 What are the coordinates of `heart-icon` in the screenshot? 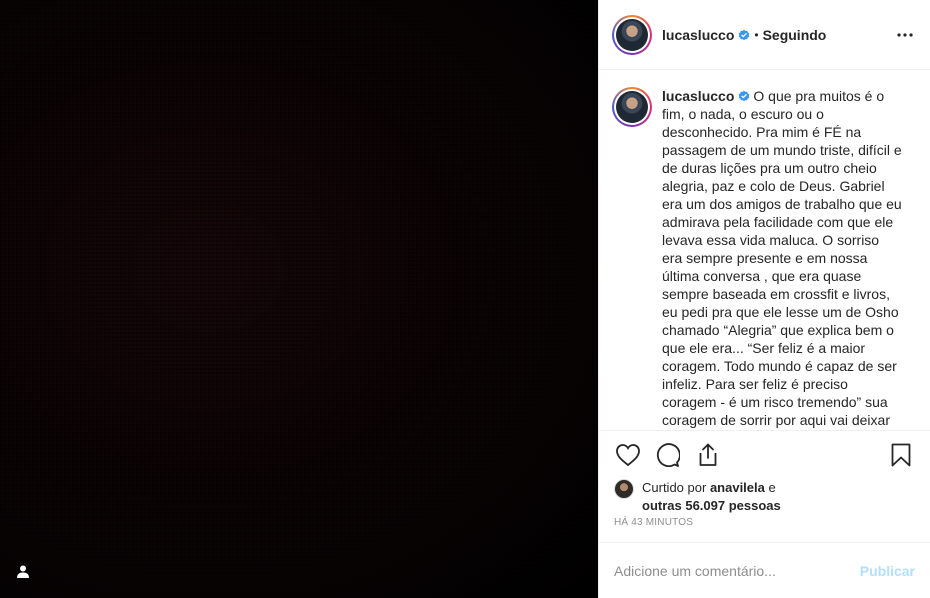 It's located at (628, 455).